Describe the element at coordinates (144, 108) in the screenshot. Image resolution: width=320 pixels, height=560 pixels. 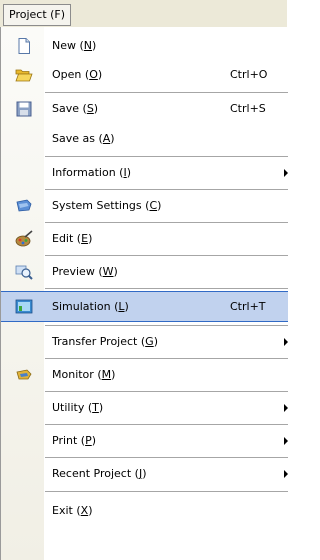
I see `menu-item-save: Save (S) Ctrl+S` at that location.